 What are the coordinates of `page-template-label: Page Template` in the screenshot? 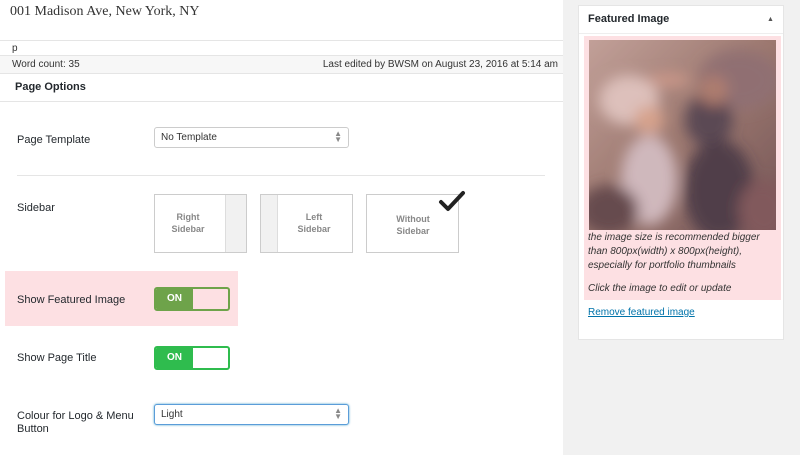 It's located at (54, 140).